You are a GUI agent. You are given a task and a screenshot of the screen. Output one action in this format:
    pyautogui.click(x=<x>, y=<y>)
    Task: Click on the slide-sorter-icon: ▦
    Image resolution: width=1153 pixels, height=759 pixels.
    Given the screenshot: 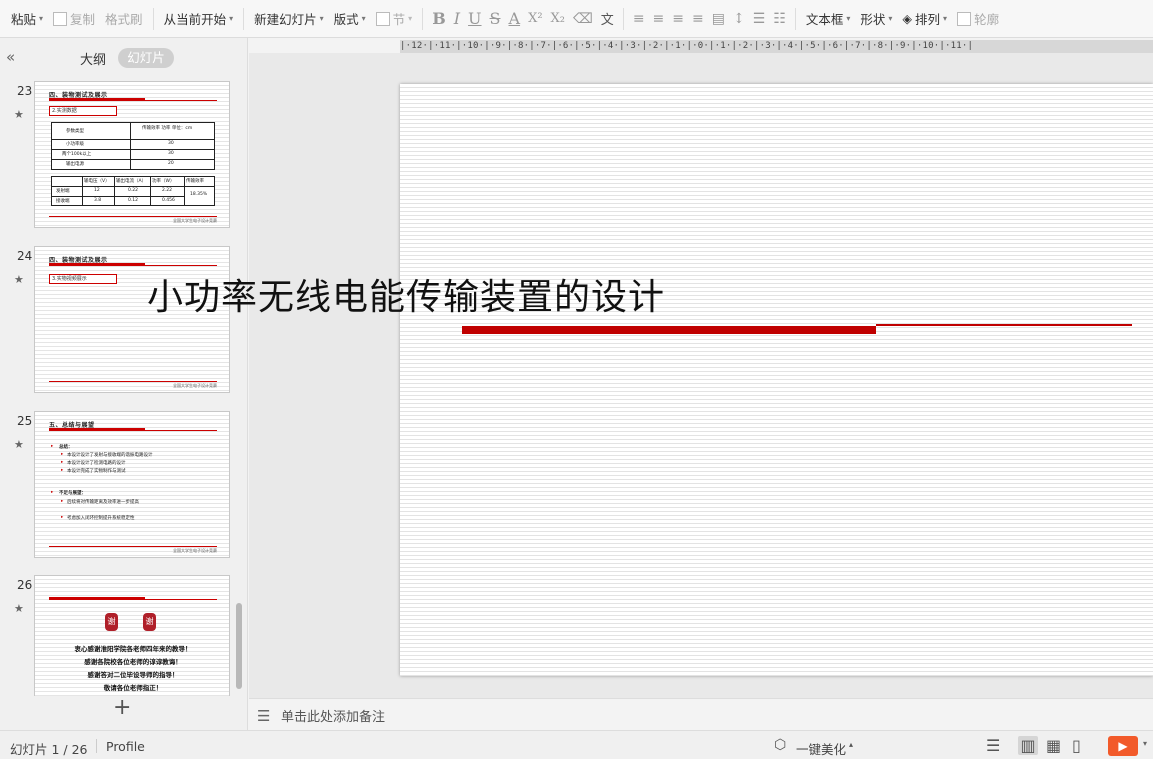 What is the action you would take?
    pyautogui.click(x=1053, y=745)
    